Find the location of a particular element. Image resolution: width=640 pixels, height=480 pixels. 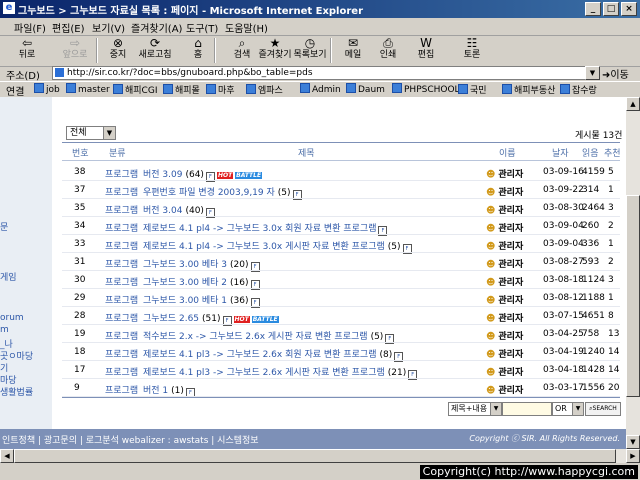

sidebar-link: orum is located at coordinates (12, 318).